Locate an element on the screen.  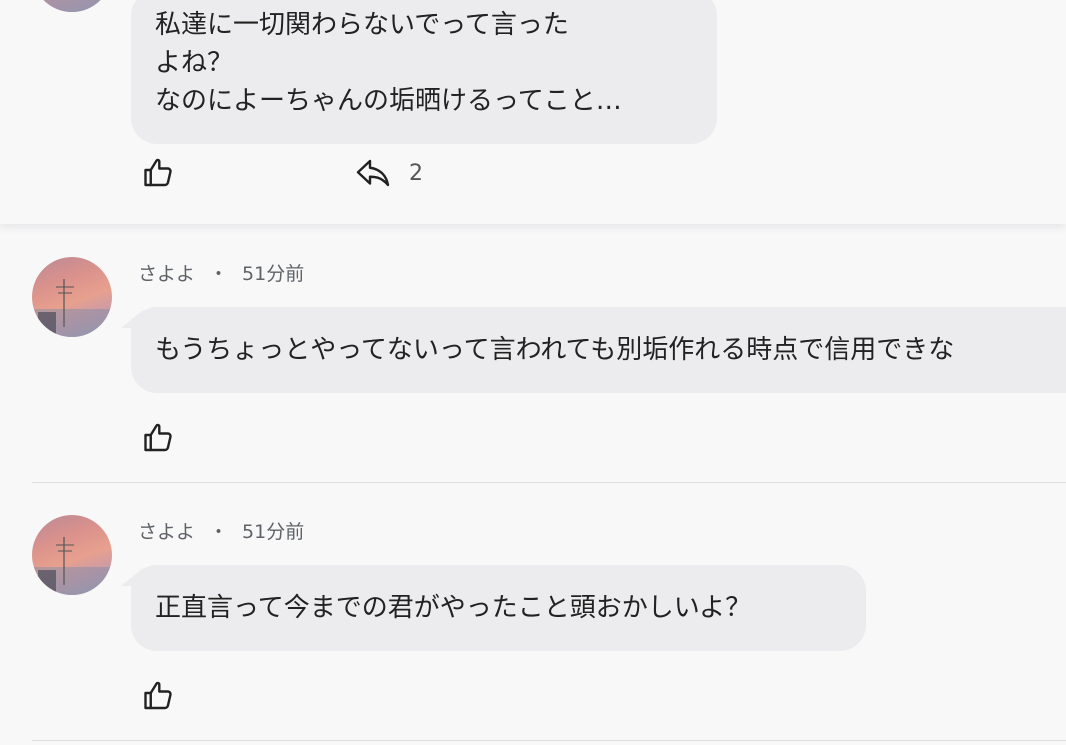
comment-bubble: もうちょっとやってないって言われても別垢作れる時点で信用できな is located at coordinates (598, 350).